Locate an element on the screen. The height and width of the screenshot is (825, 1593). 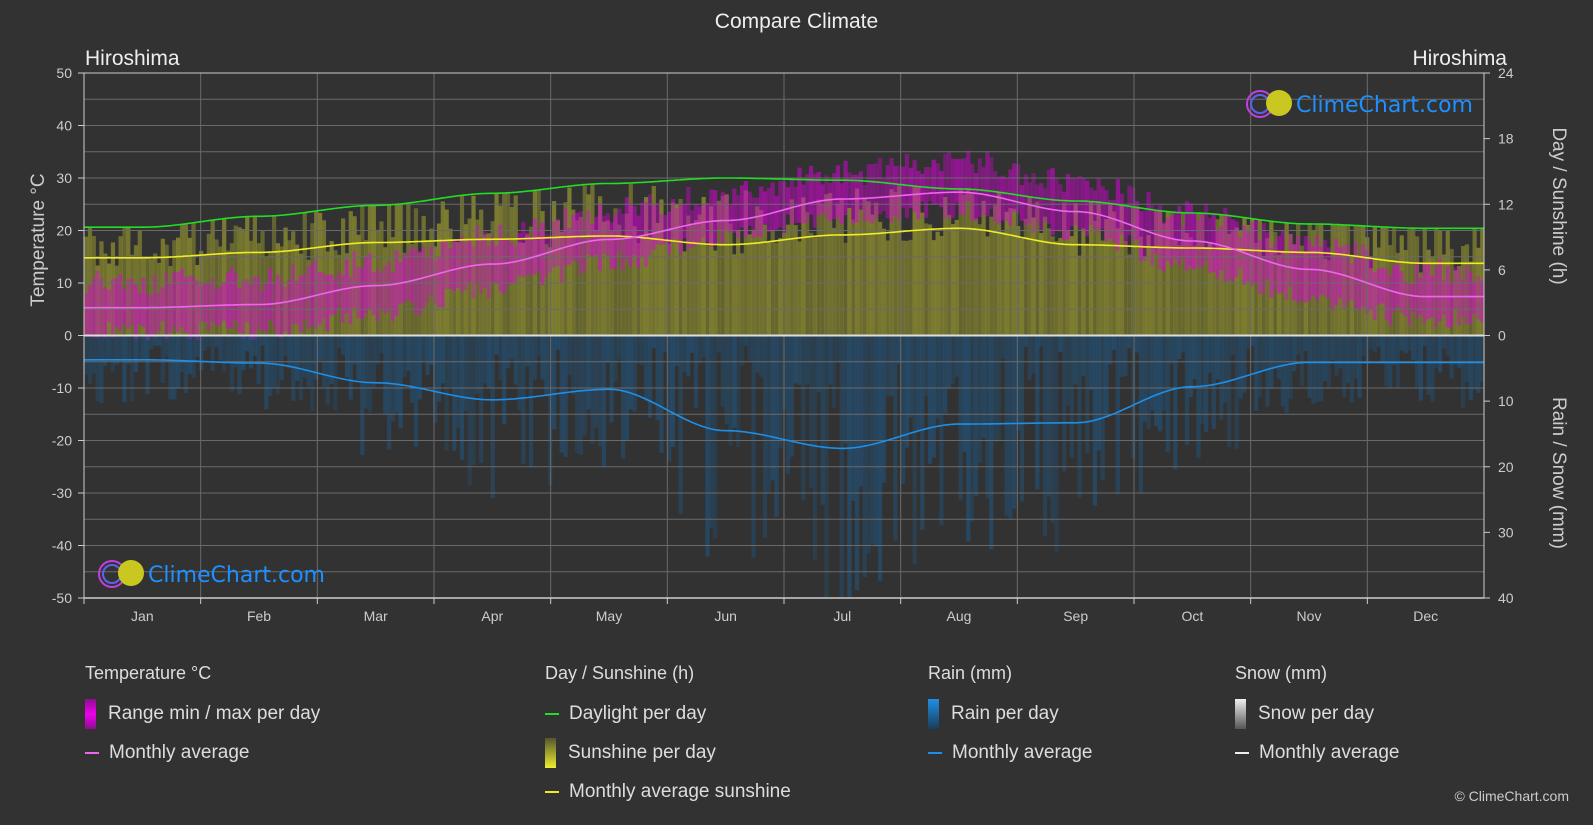
right-top-tick-label: 6 is located at coordinates (1502, 270).